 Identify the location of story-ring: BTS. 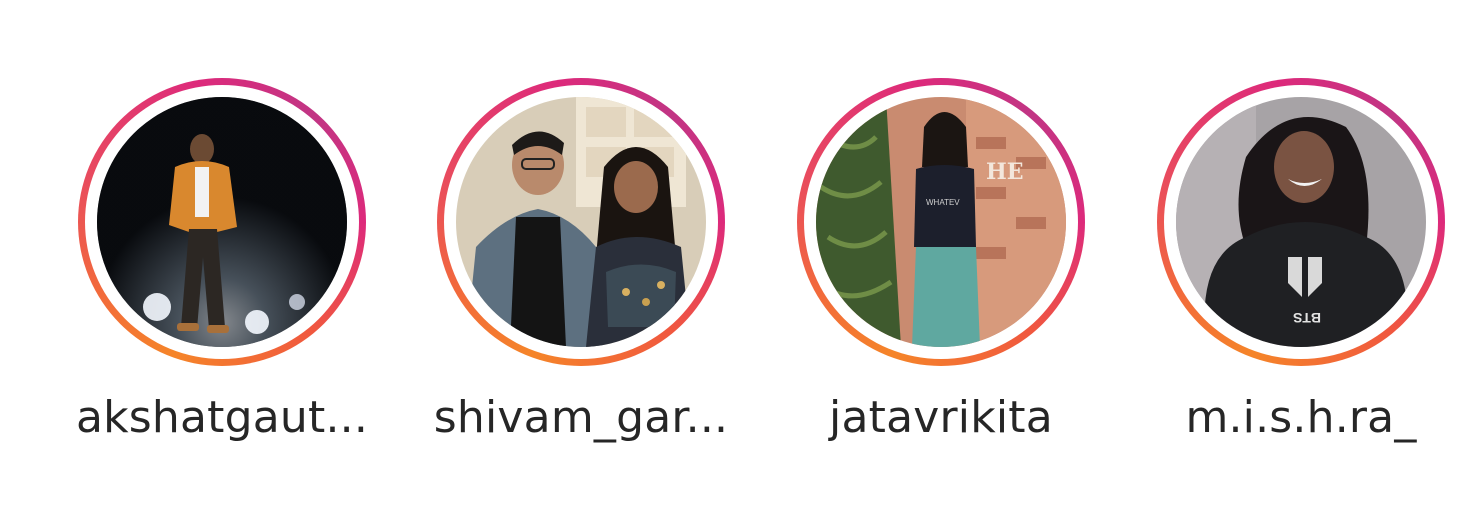
(1301, 222).